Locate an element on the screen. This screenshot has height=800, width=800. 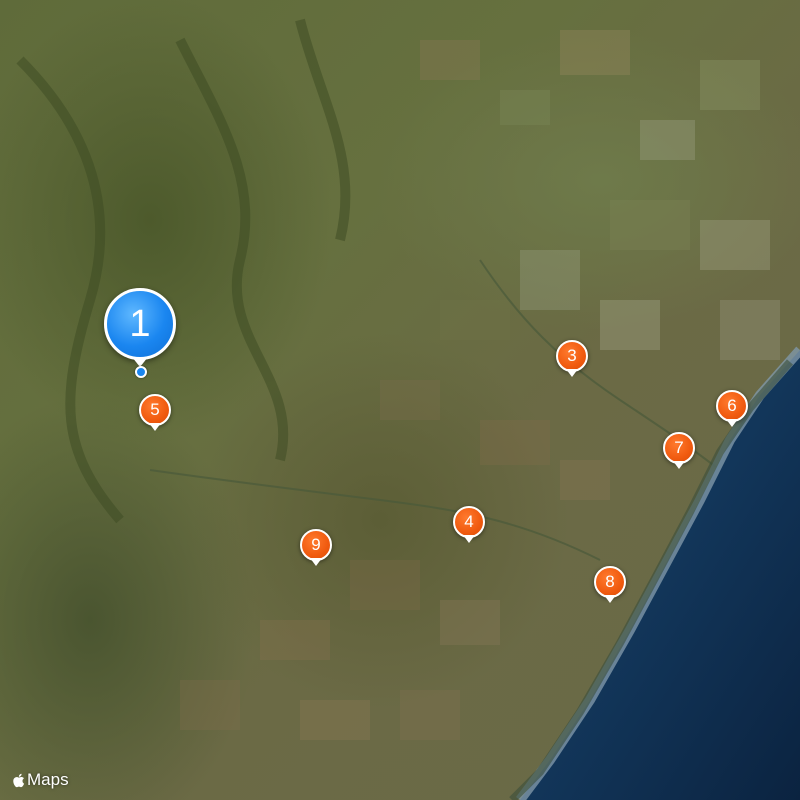
marker-label: 6 is located at coordinates (732, 405).